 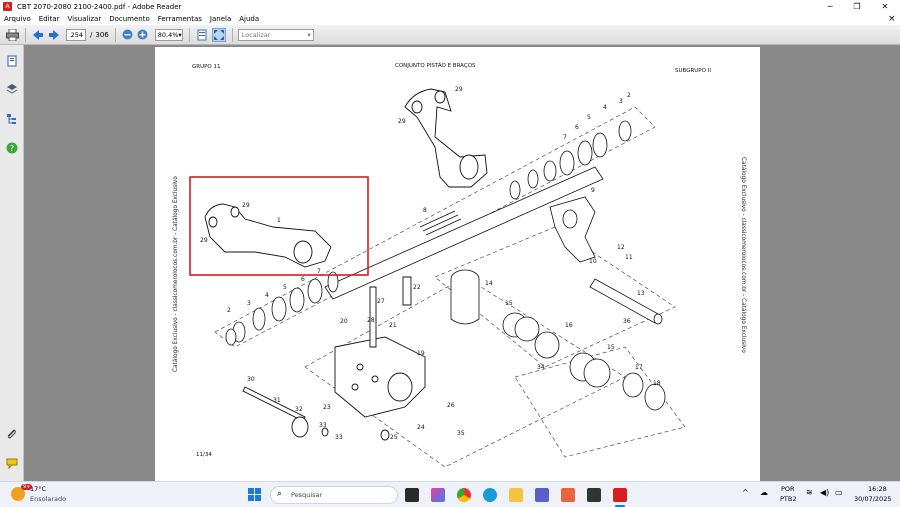 I want to click on fit-page-button, so click(x=202, y=35).